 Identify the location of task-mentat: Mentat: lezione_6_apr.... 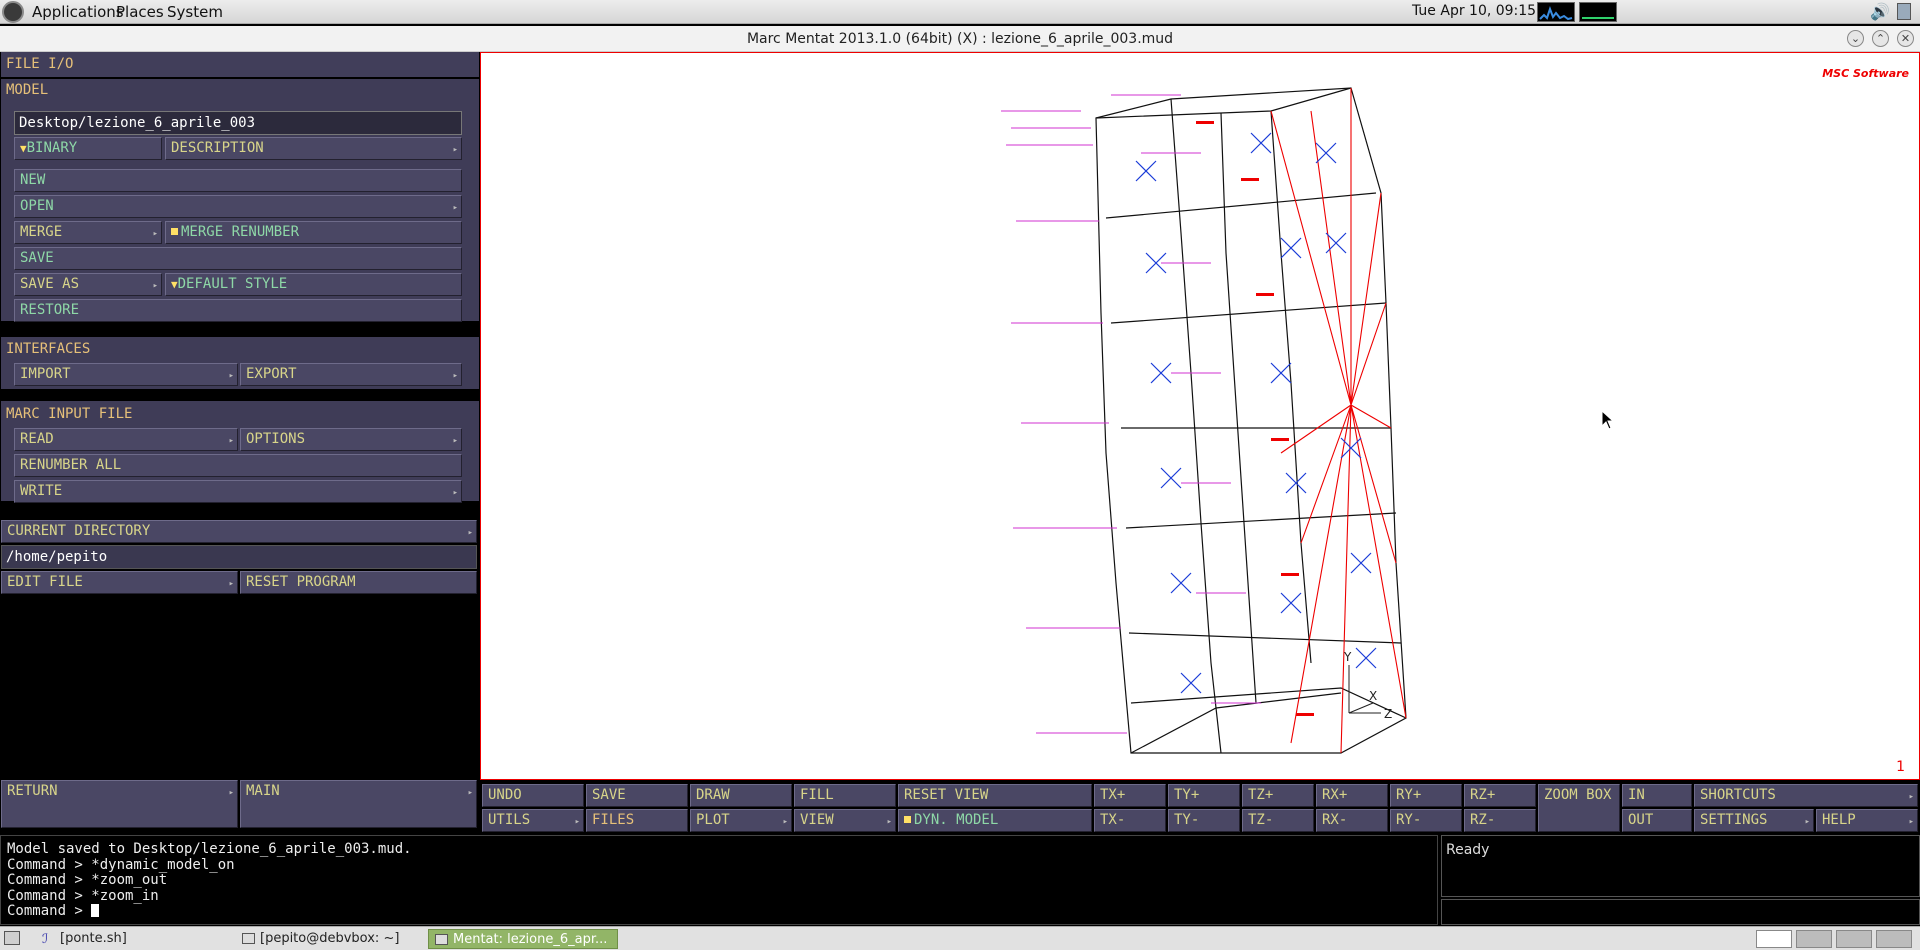
(523, 939).